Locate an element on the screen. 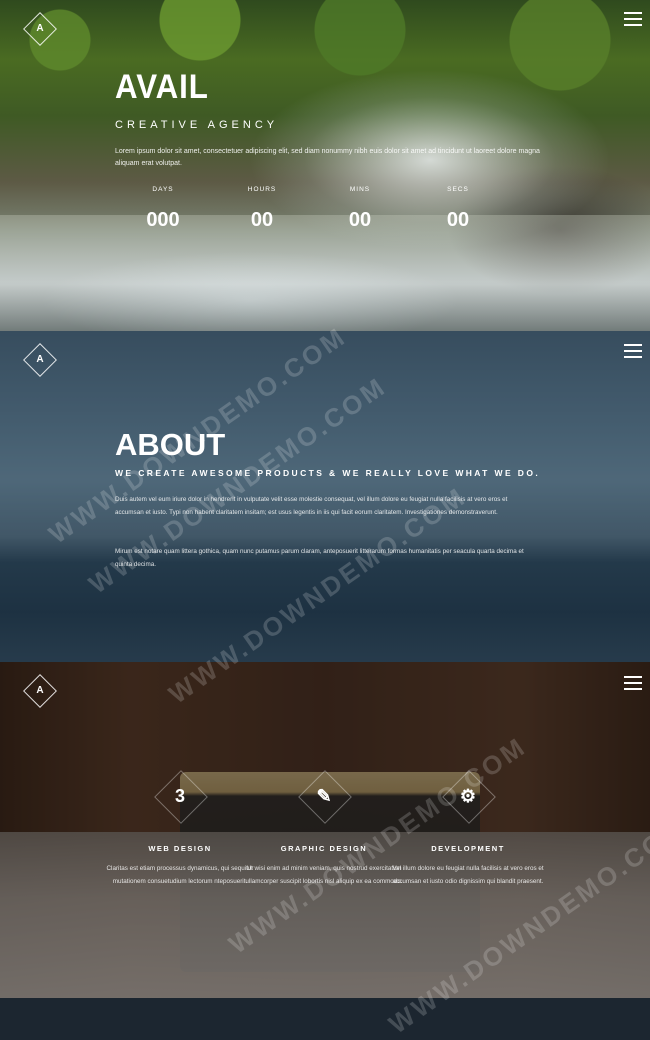 This screenshot has height=1040, width=650. pencil-glyph: ✎ is located at coordinates (324, 796).